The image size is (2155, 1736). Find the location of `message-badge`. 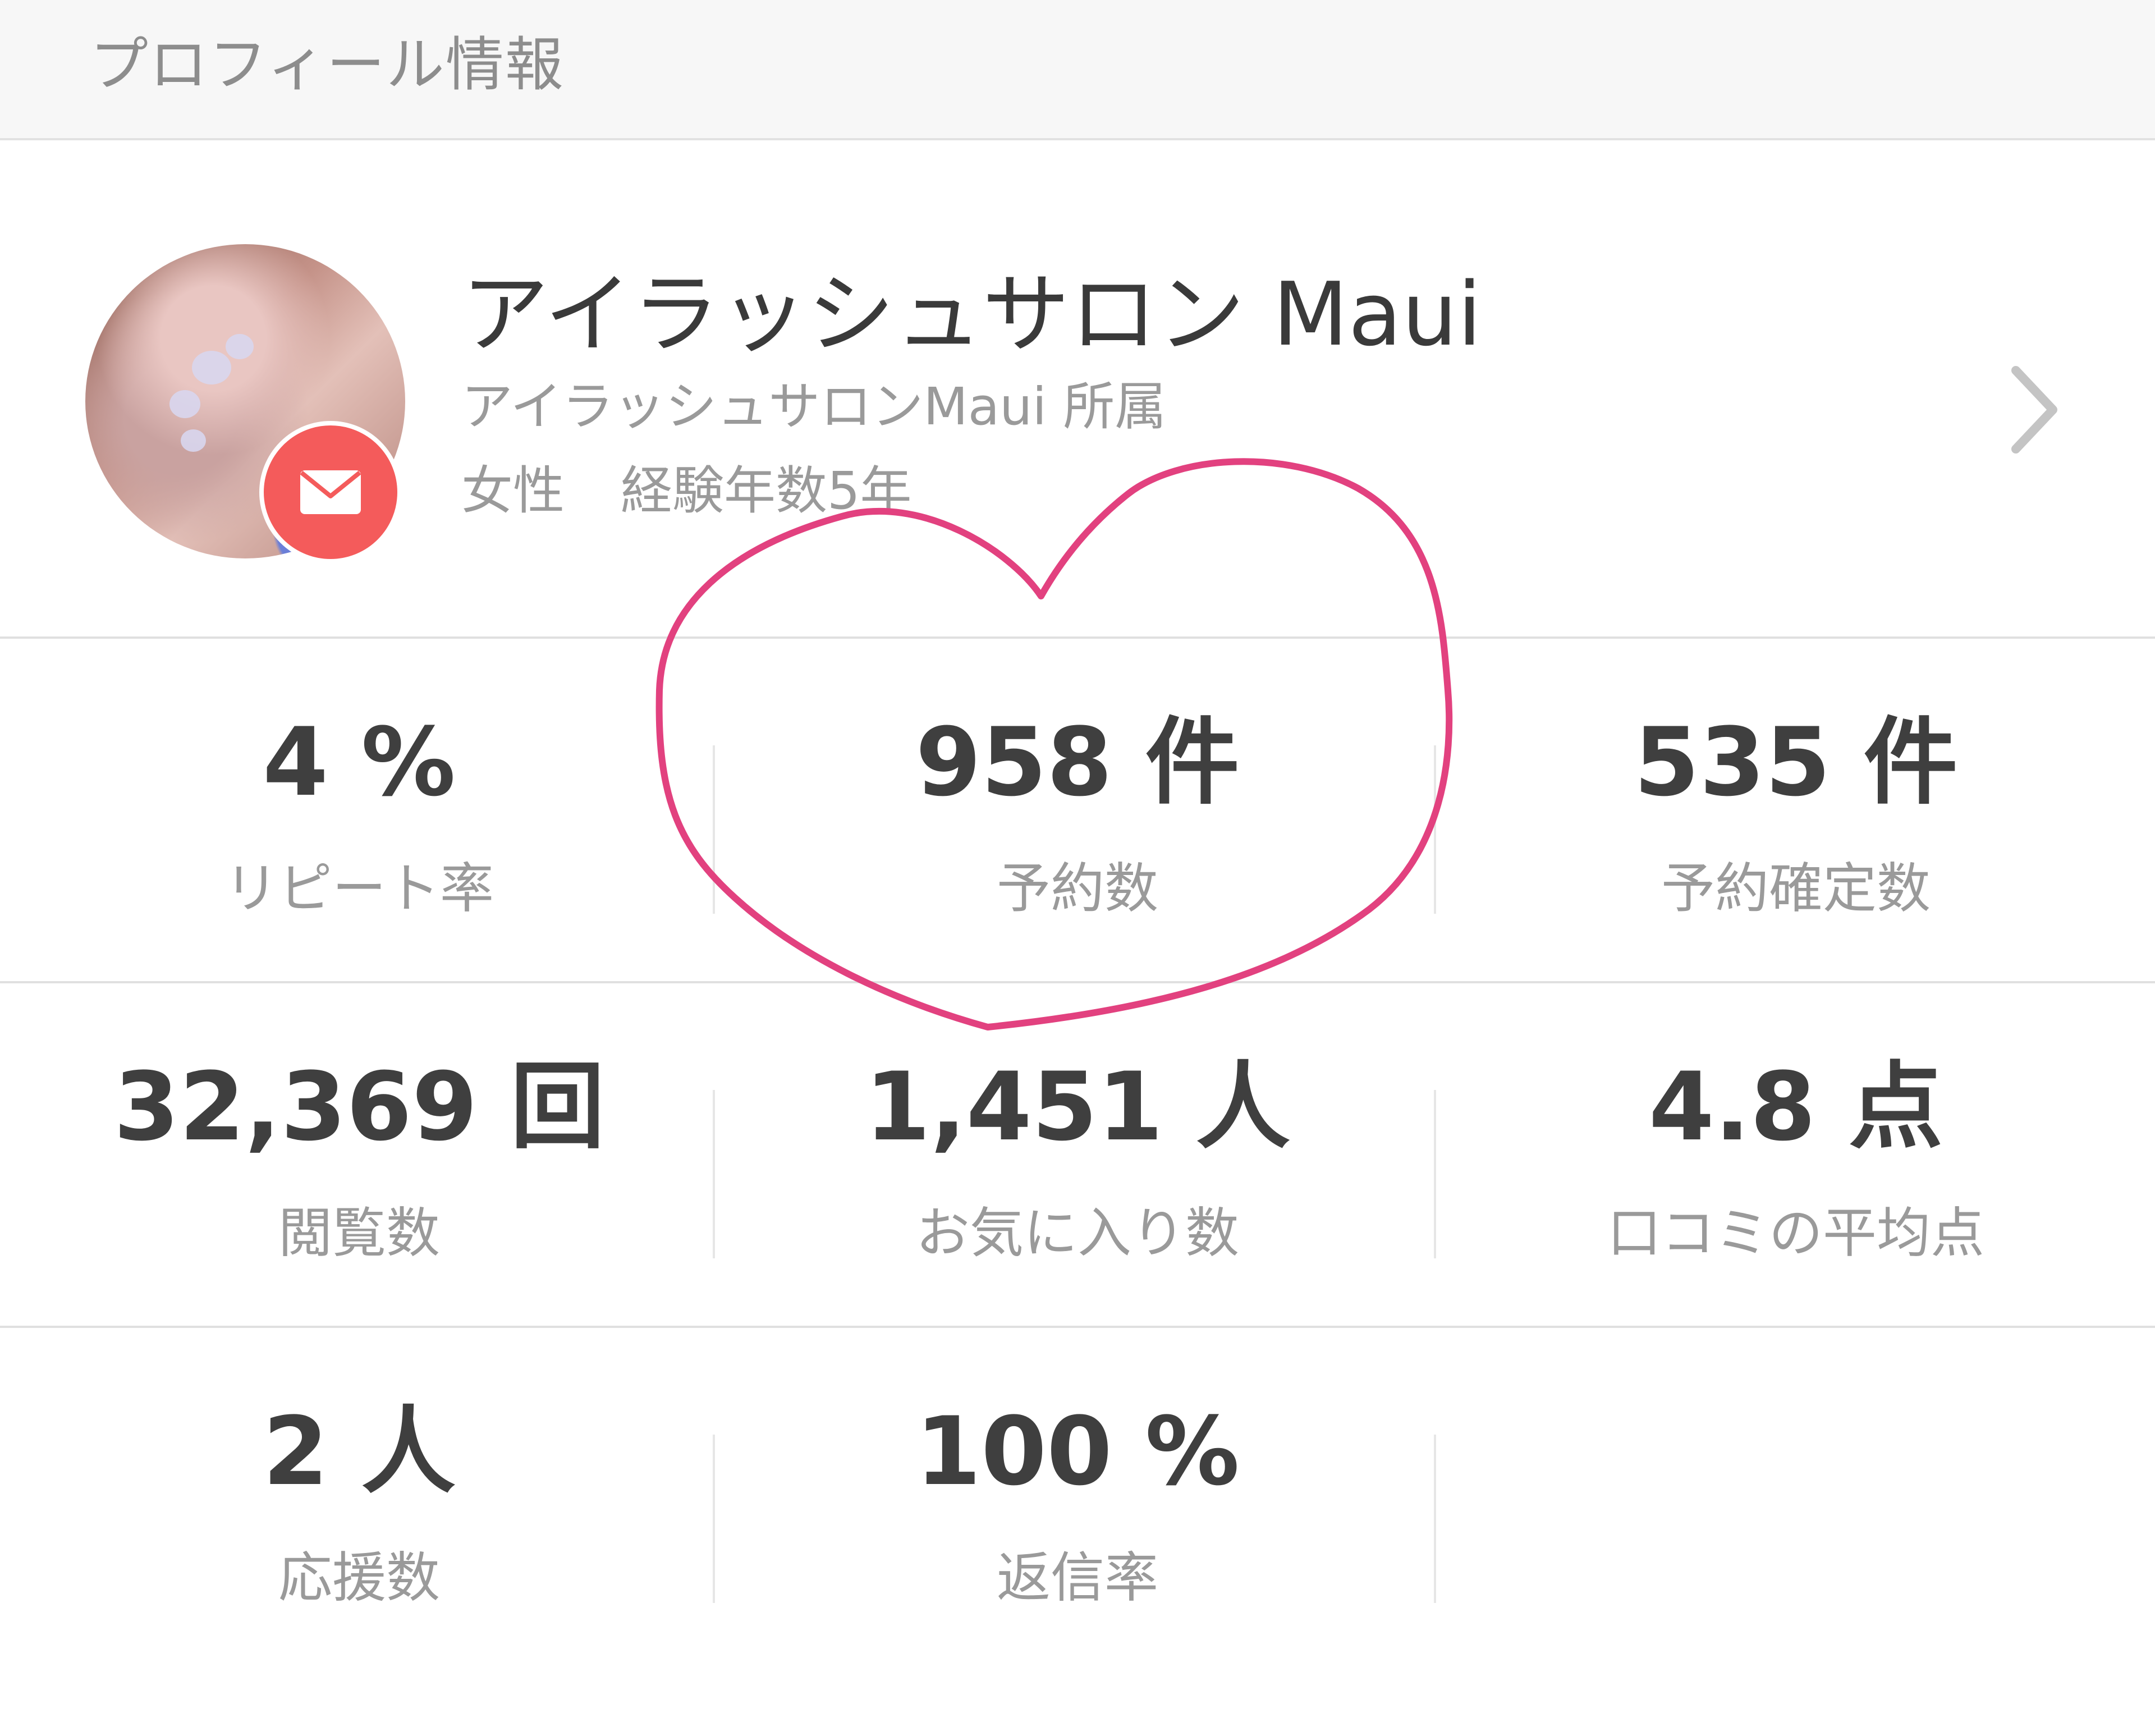

message-badge is located at coordinates (330, 493).